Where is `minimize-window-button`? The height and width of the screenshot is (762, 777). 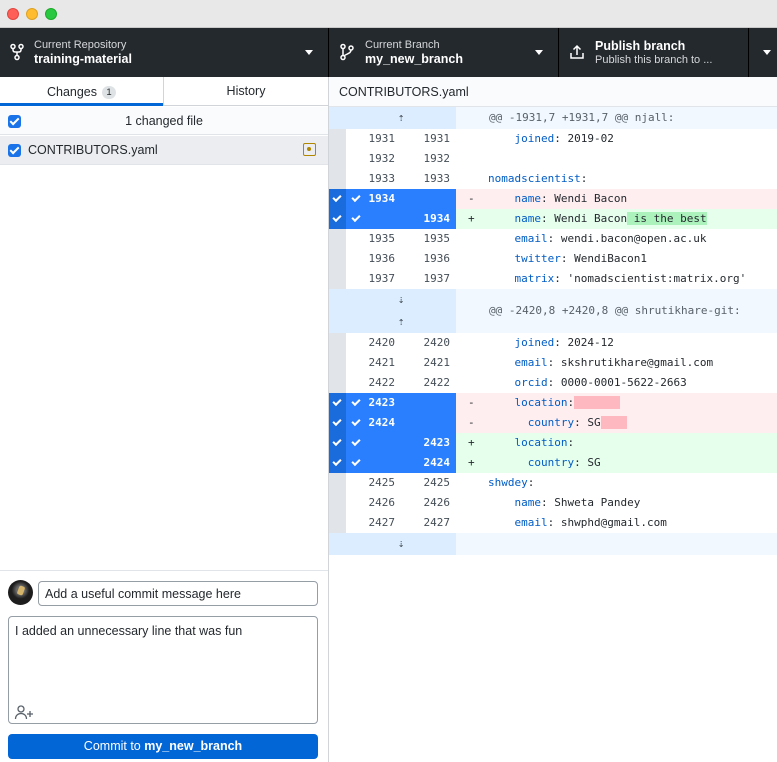
minimize-window-button is located at coordinates (32, 14).